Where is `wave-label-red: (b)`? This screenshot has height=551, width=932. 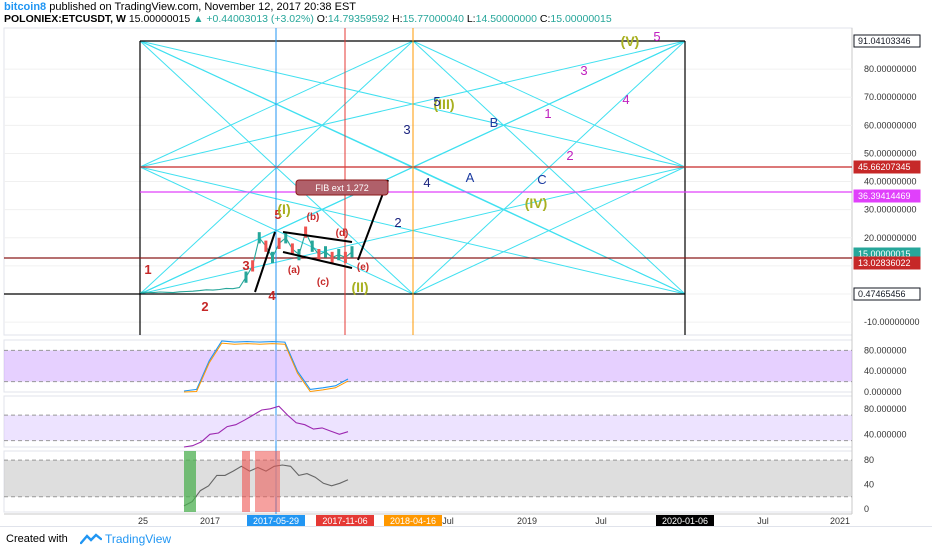
wave-label-red: (b) is located at coordinates (313, 217).